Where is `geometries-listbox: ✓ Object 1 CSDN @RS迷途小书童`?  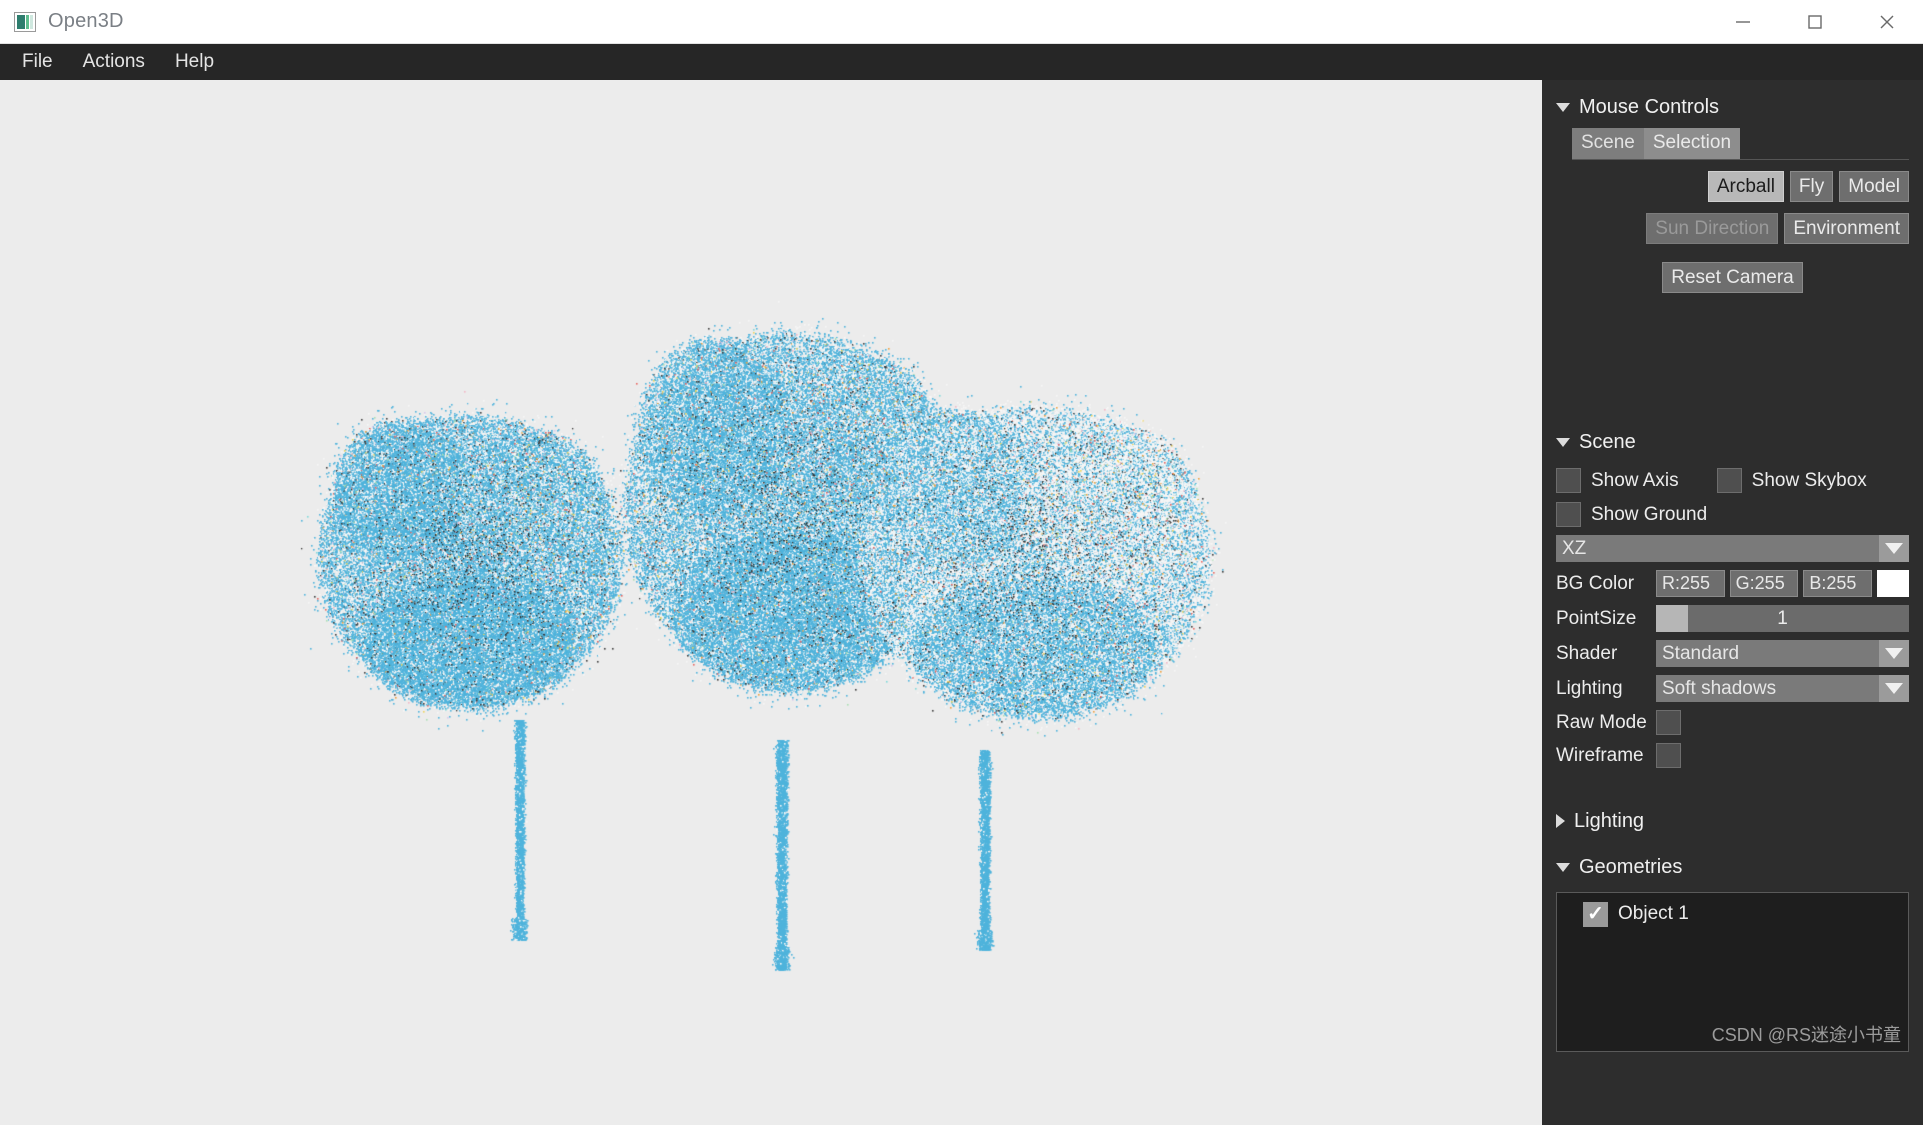 geometries-listbox: ✓ Object 1 CSDN @RS迷途小书童 is located at coordinates (1732, 972).